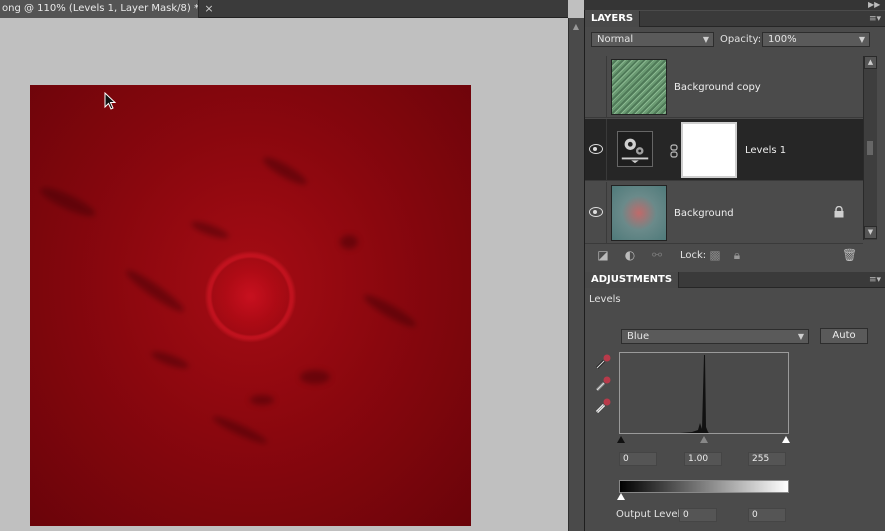 The height and width of the screenshot is (531, 885). Describe the element at coordinates (735, 280) in the screenshot. I see `adjustments-panel-header: ADJUSTMENTS ≡▾` at that location.